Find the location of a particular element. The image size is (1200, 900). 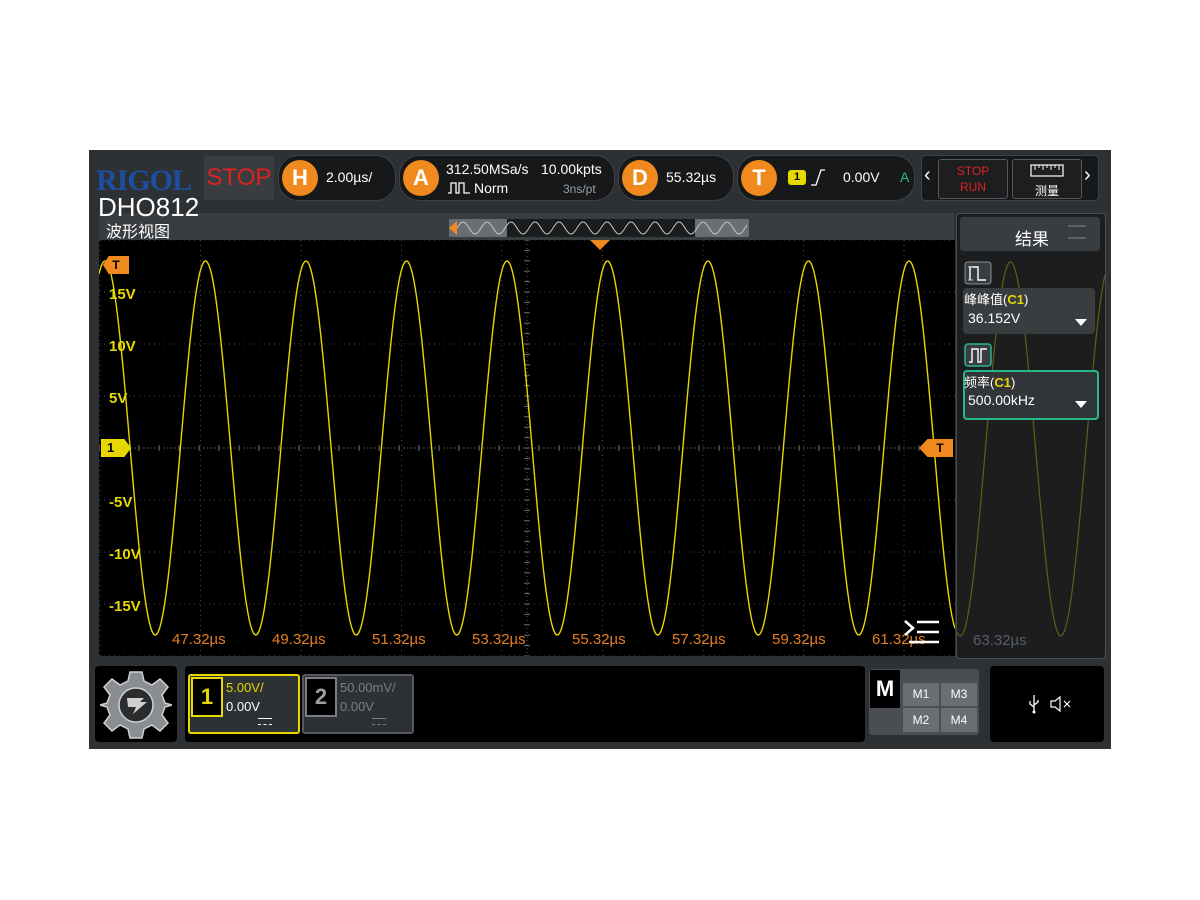

home-button is located at coordinates (136, 704).